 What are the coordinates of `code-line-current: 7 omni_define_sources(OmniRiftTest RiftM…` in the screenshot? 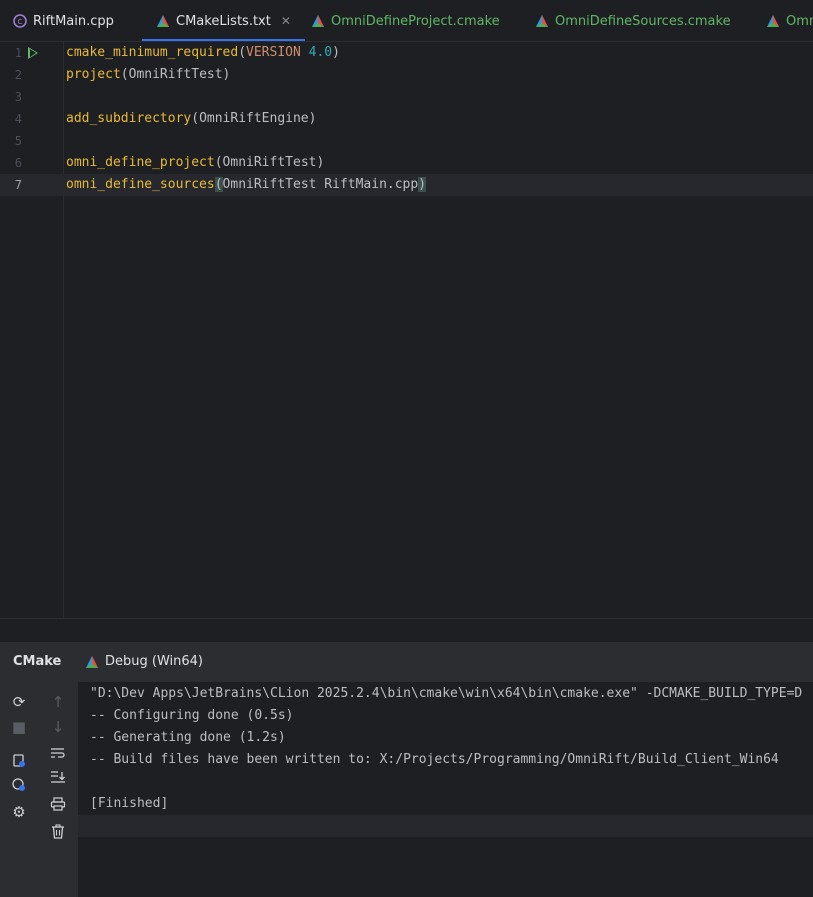 It's located at (406, 185).